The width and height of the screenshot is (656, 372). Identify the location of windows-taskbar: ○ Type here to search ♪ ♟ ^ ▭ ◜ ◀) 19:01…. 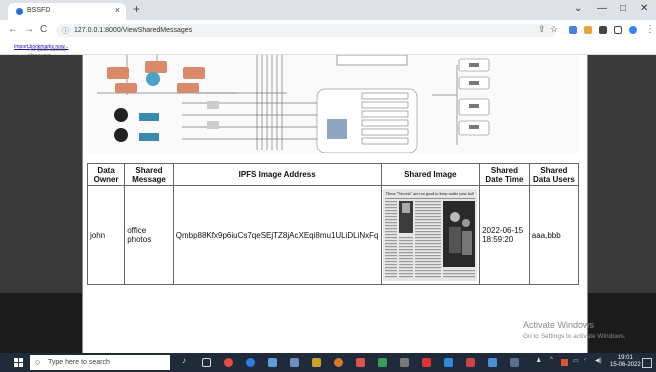
(328, 362).